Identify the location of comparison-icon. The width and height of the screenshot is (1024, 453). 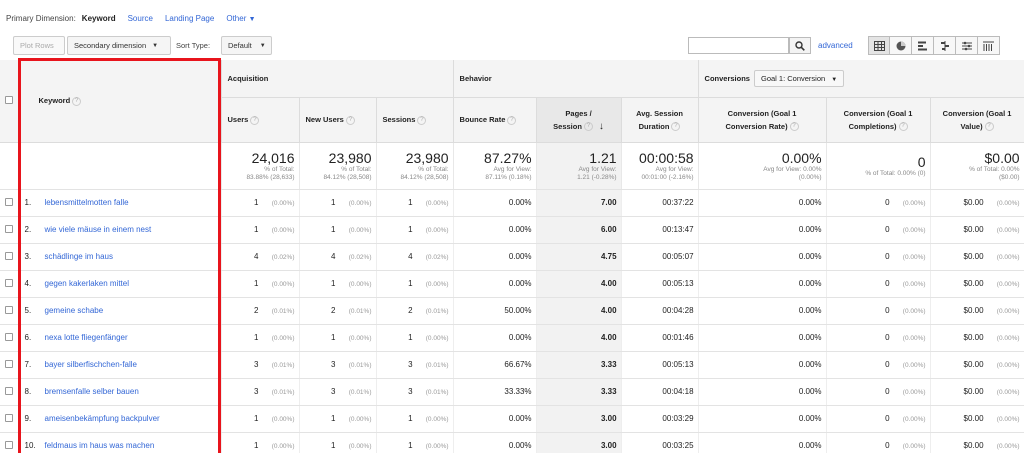
(945, 45).